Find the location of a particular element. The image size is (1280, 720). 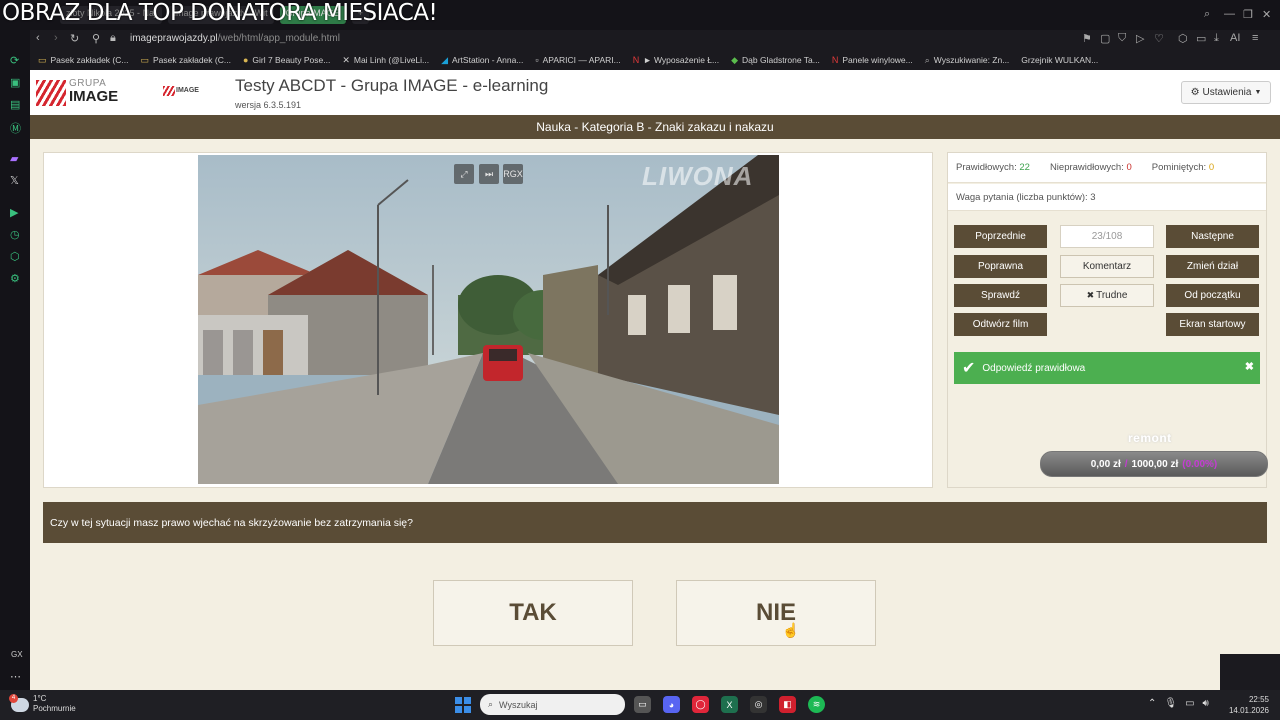

restore-icon: ❐ is located at coordinates (1248, 14).